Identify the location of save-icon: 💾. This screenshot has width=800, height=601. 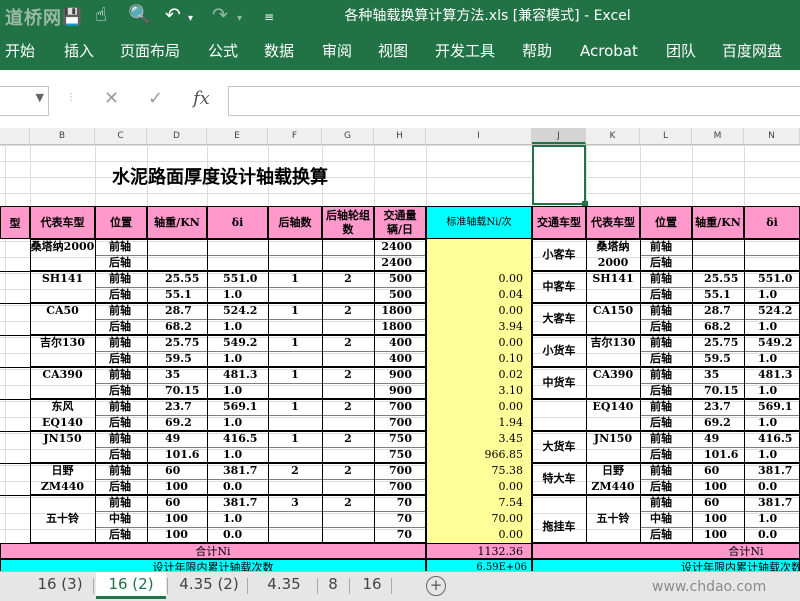
(72, 17).